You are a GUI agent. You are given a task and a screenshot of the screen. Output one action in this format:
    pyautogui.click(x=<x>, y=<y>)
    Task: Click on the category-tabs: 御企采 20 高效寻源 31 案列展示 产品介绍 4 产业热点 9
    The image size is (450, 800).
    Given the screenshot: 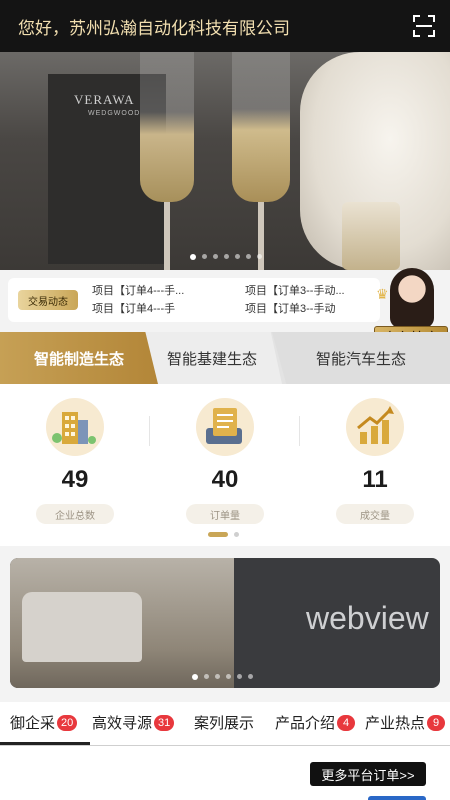 What is the action you would take?
    pyautogui.click(x=225, y=724)
    